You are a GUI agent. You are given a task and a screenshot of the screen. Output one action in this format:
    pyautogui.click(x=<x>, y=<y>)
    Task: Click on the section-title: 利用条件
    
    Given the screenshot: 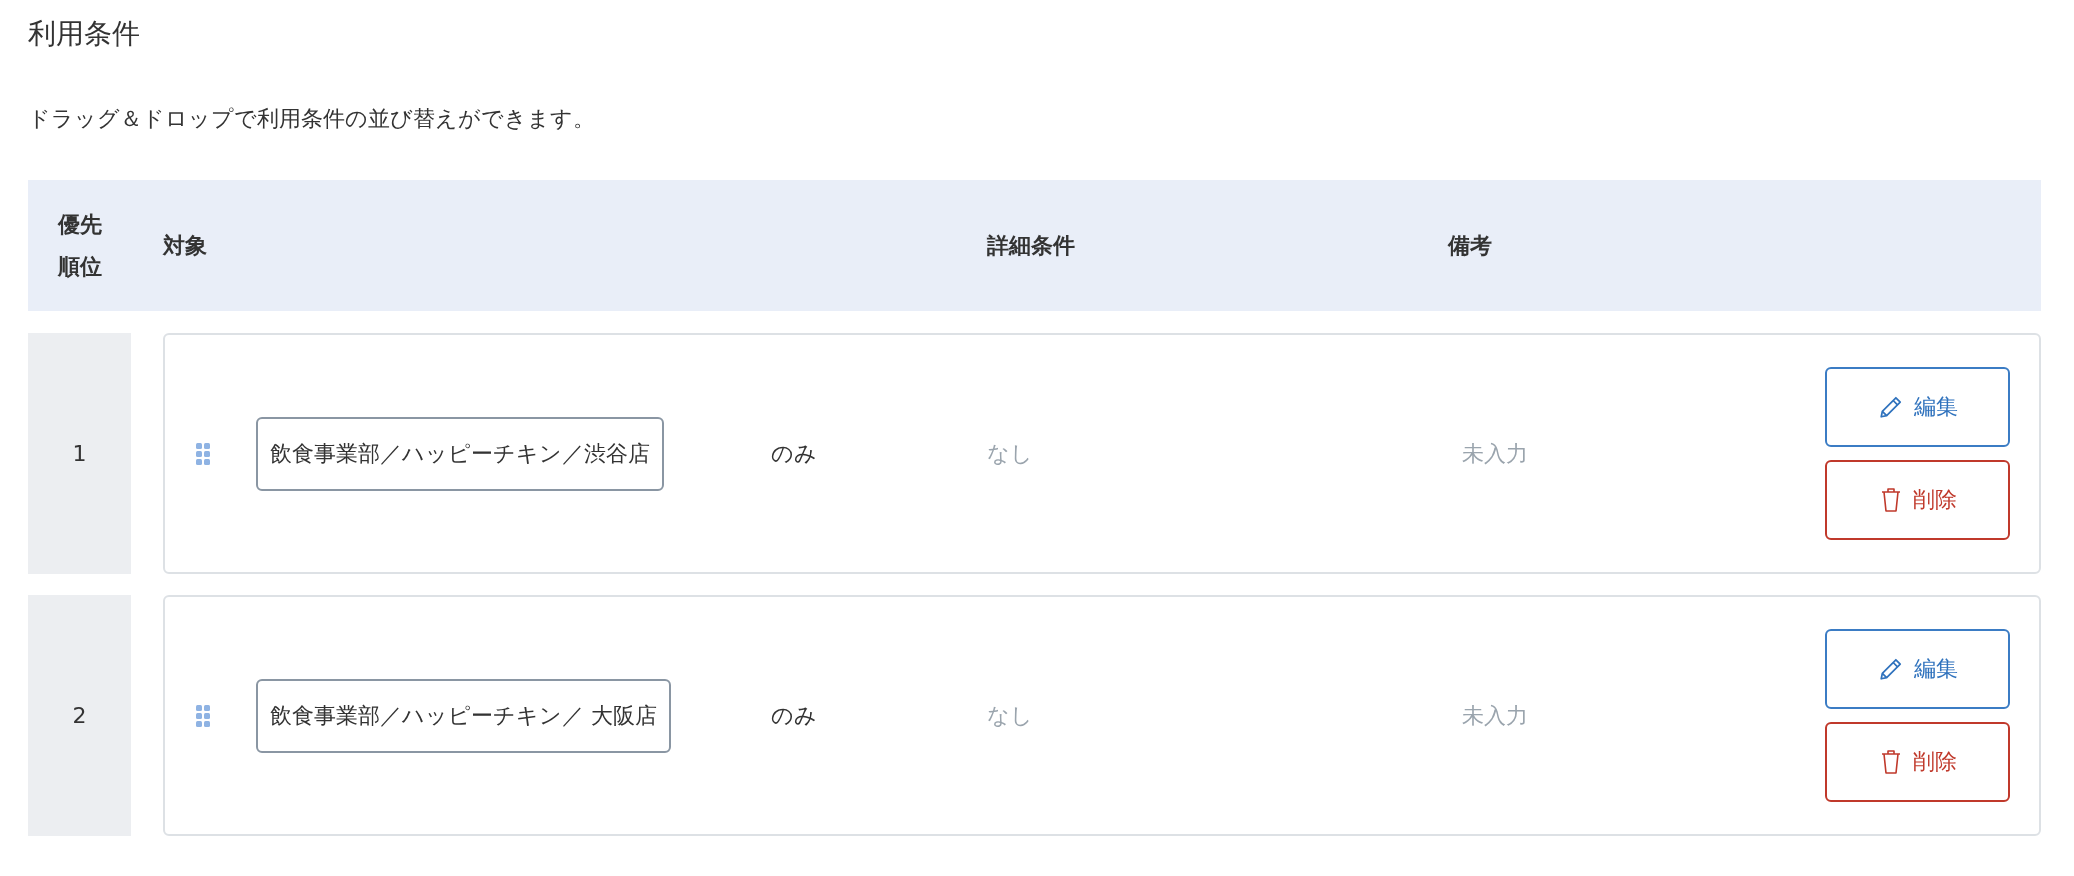 What is the action you would take?
    pyautogui.click(x=84, y=34)
    